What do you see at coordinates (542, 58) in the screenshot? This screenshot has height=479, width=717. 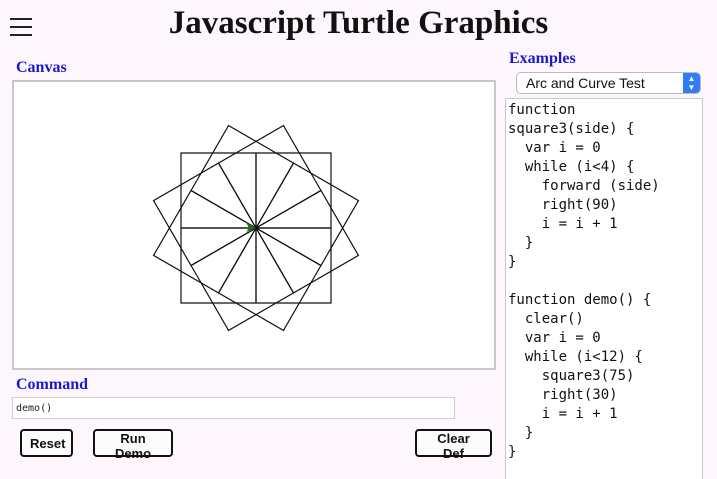 I see `examples-label: Examples` at bounding box center [542, 58].